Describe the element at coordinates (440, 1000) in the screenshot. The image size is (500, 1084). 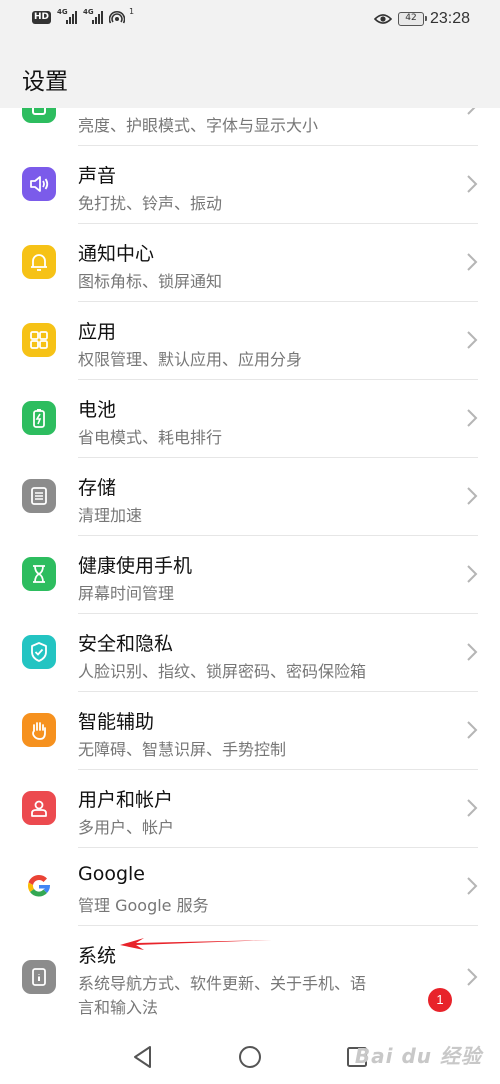
I see `update-badge: 1` at that location.